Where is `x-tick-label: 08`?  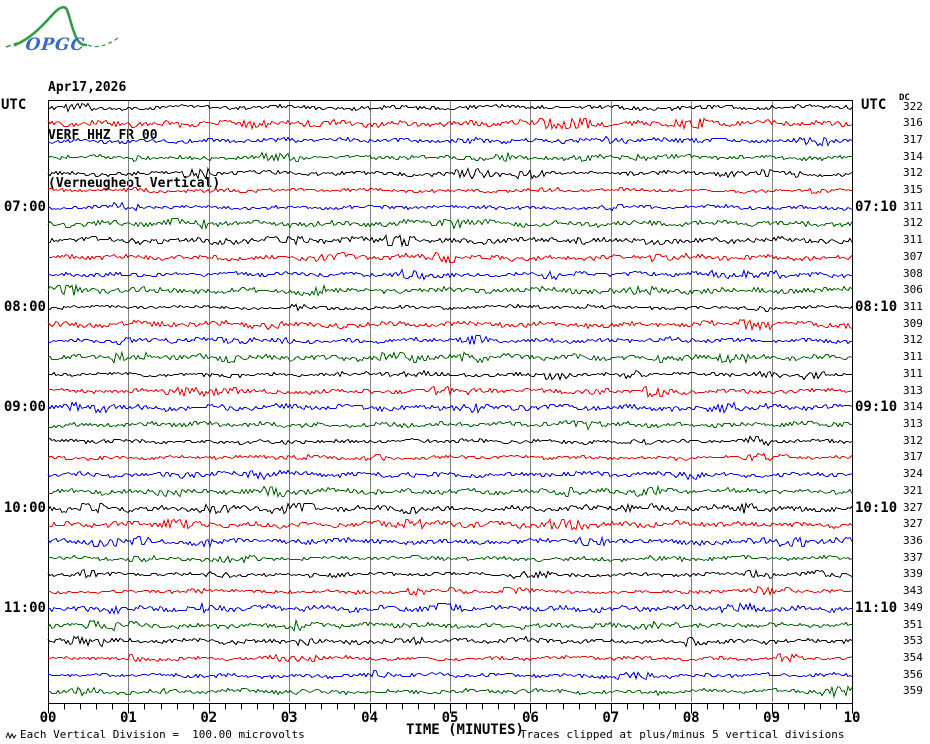 x-tick-label: 08 is located at coordinates (691, 718).